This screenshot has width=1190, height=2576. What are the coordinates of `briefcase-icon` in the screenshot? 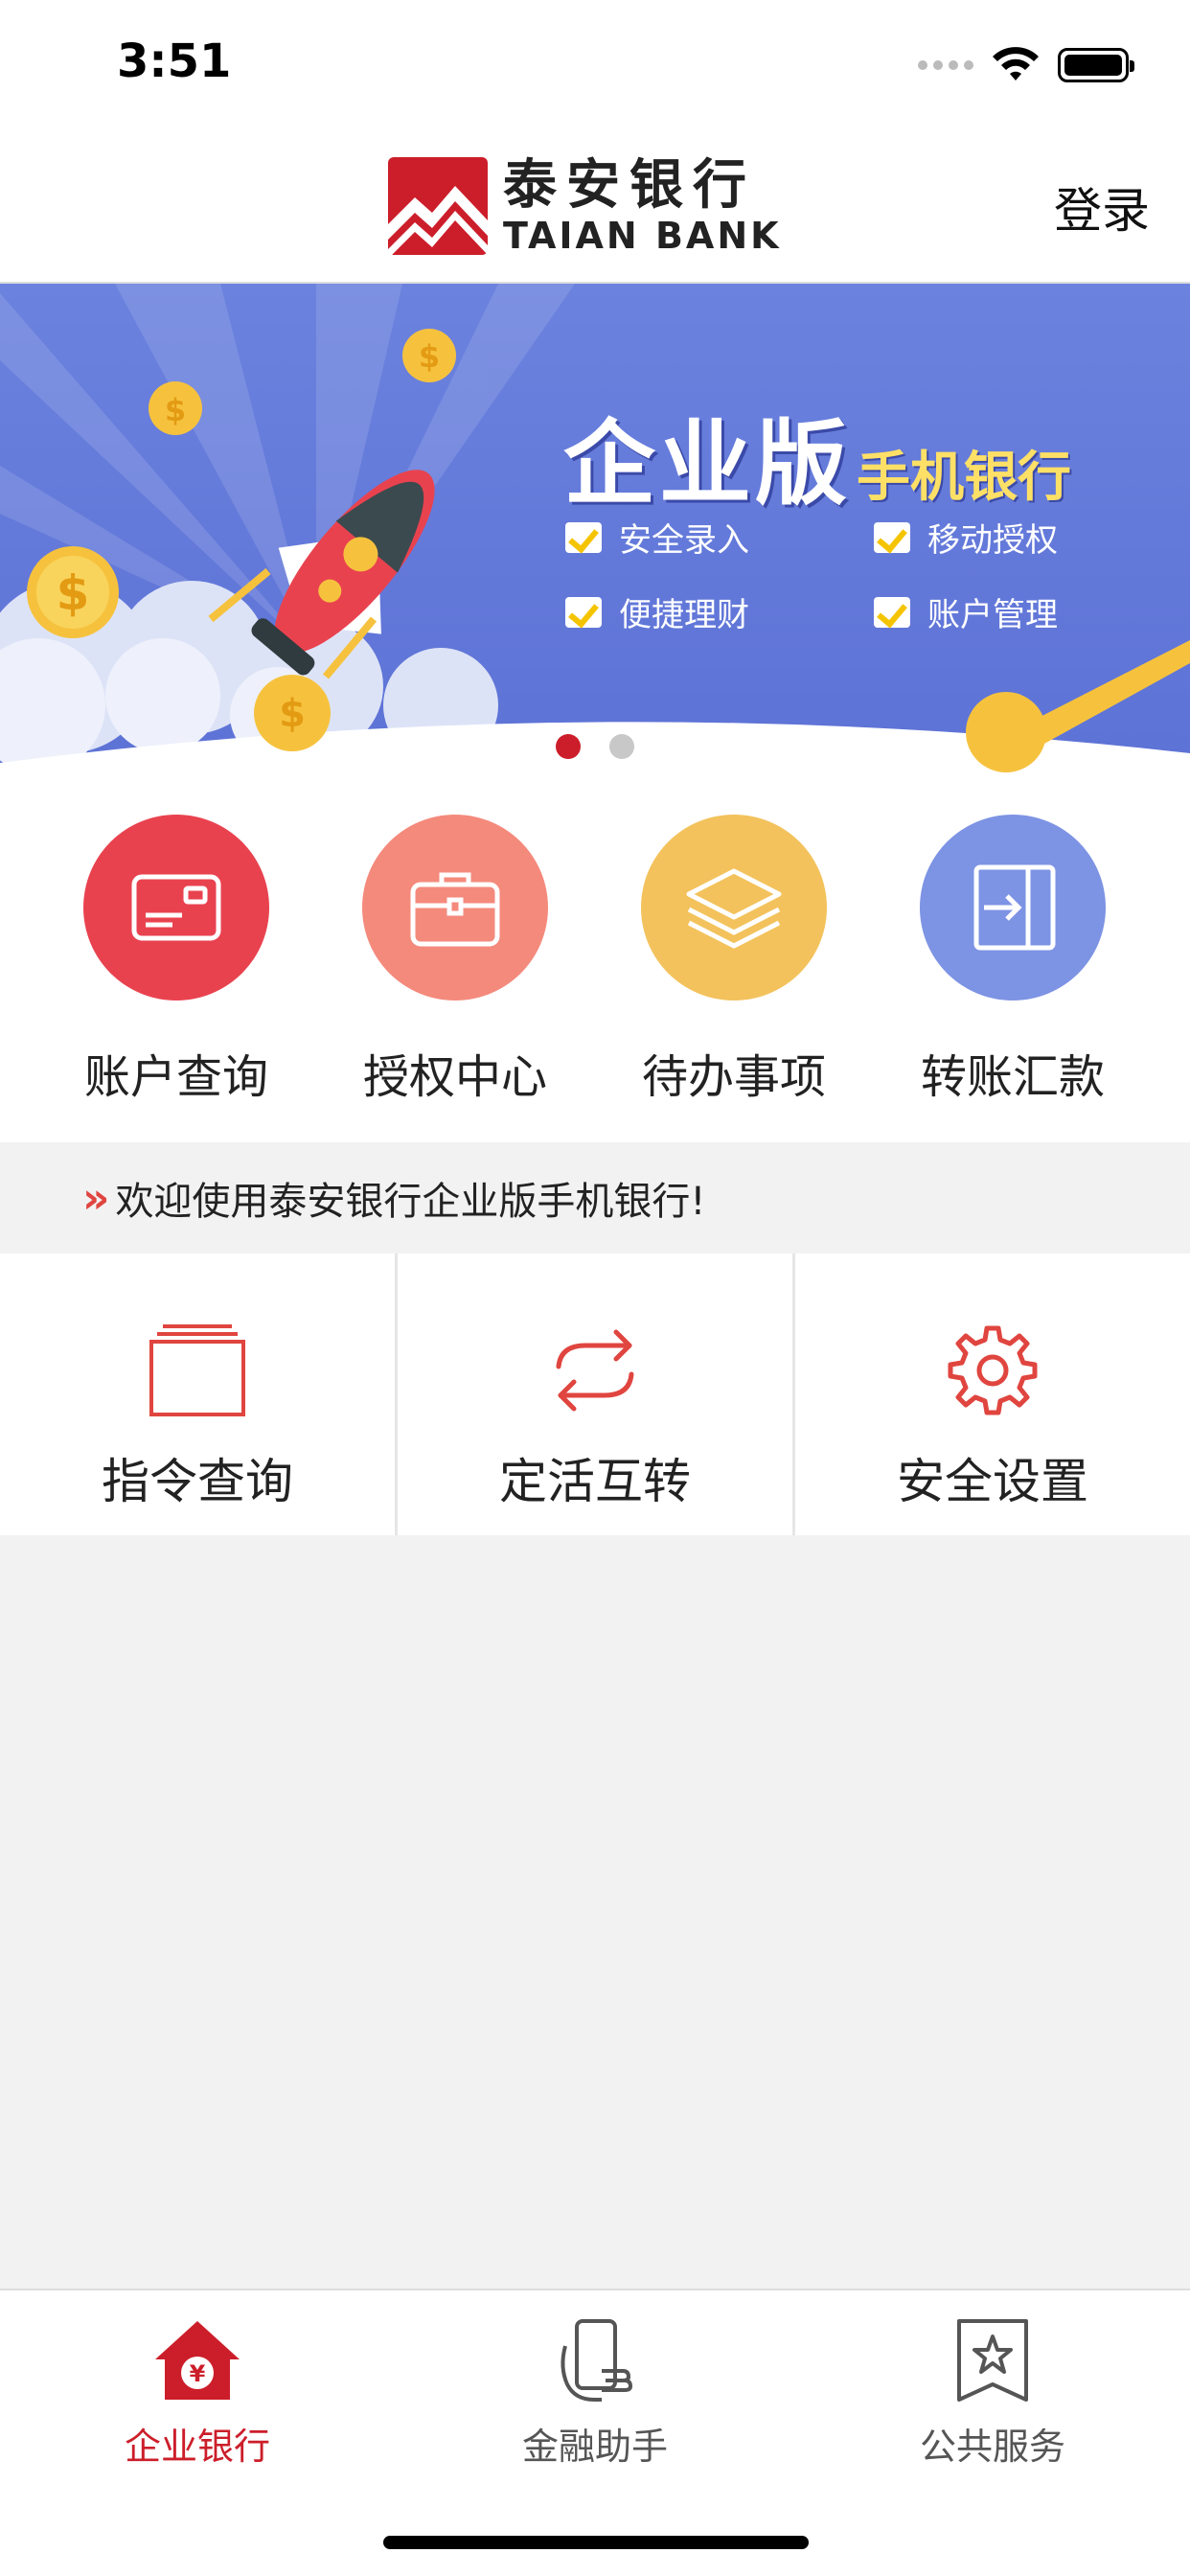 It's located at (455, 907).